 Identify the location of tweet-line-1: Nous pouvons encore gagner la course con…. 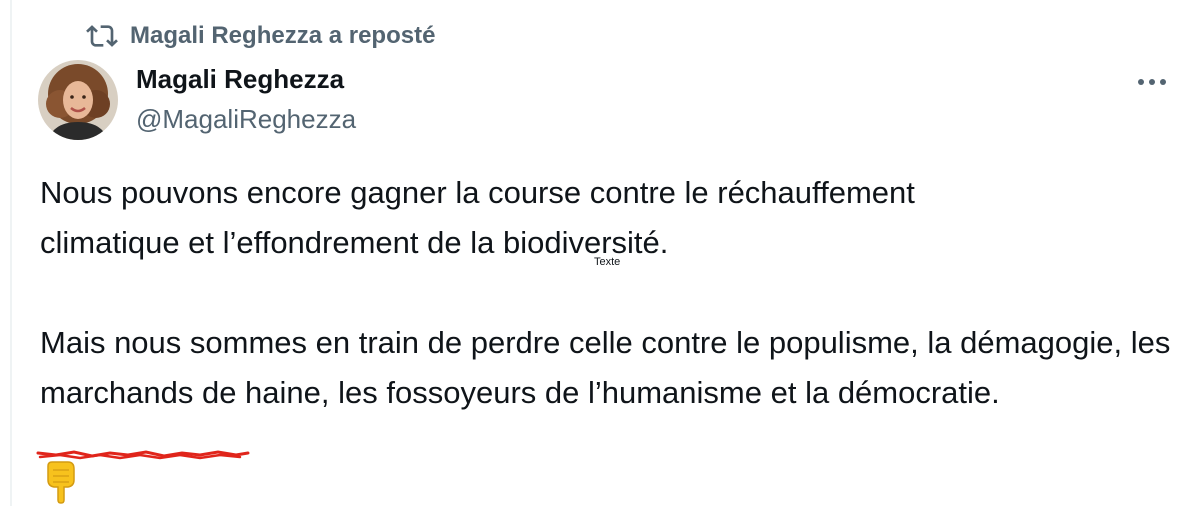
(477, 192).